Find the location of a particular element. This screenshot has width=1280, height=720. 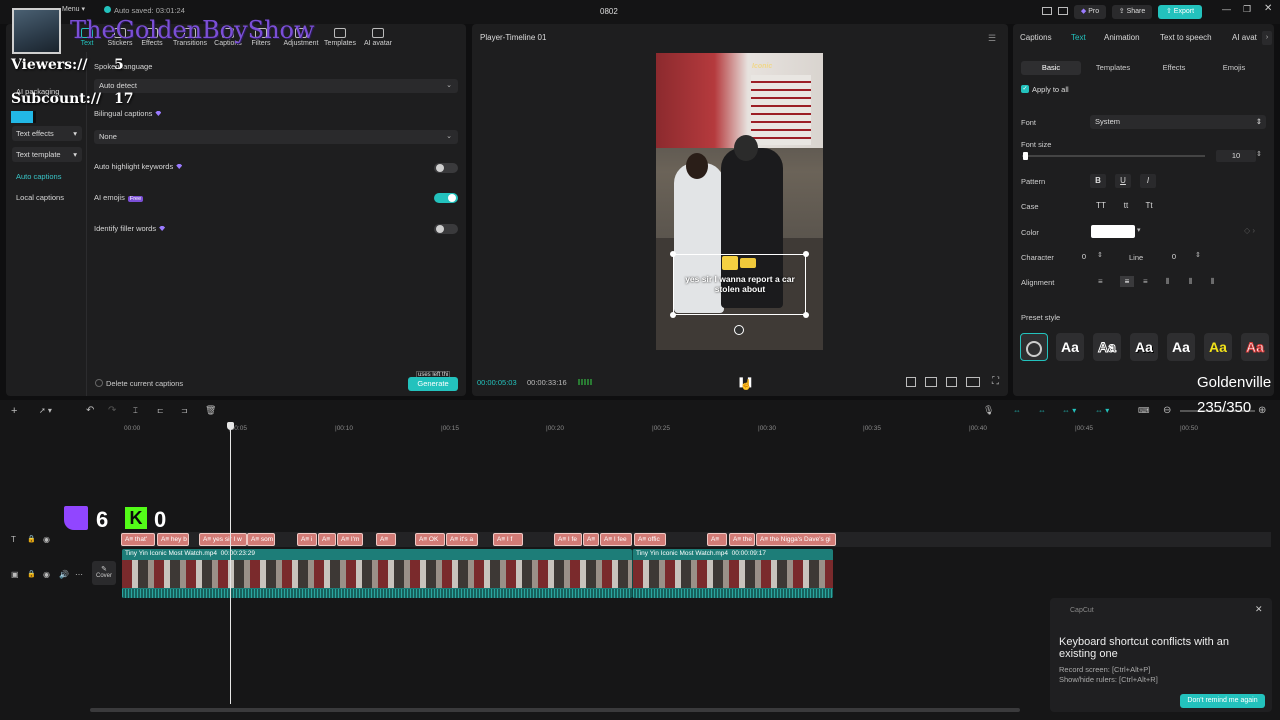

maximize-icon: ❐ is located at coordinates (1247, 9).